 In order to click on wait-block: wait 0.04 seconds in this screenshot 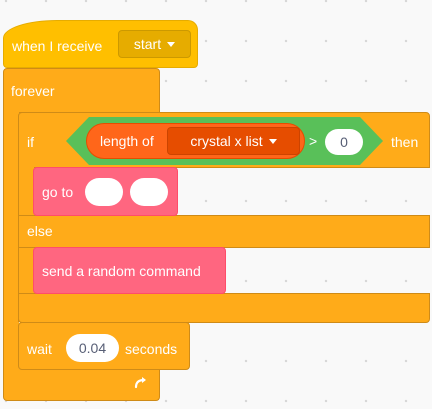, I will do `click(104, 346)`.